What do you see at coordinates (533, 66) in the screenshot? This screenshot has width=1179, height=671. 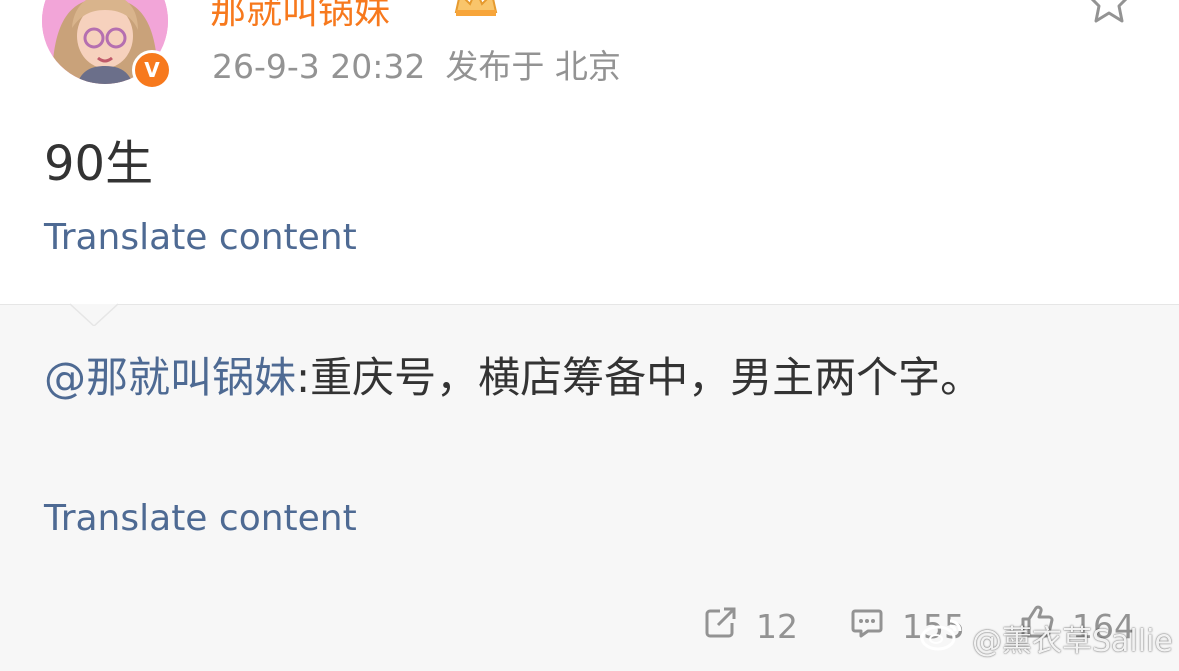 I see `post-location: 发布于 北京` at bounding box center [533, 66].